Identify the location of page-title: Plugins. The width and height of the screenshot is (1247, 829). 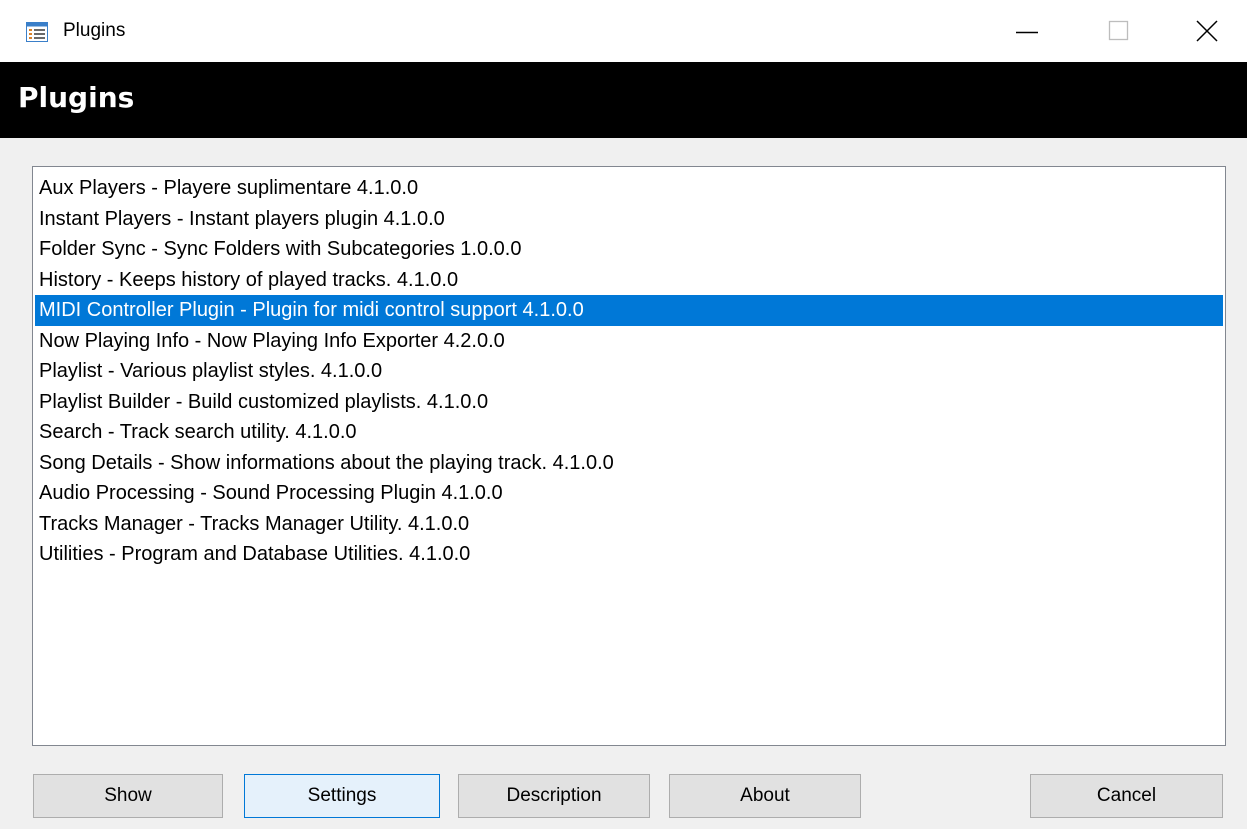
(76, 97).